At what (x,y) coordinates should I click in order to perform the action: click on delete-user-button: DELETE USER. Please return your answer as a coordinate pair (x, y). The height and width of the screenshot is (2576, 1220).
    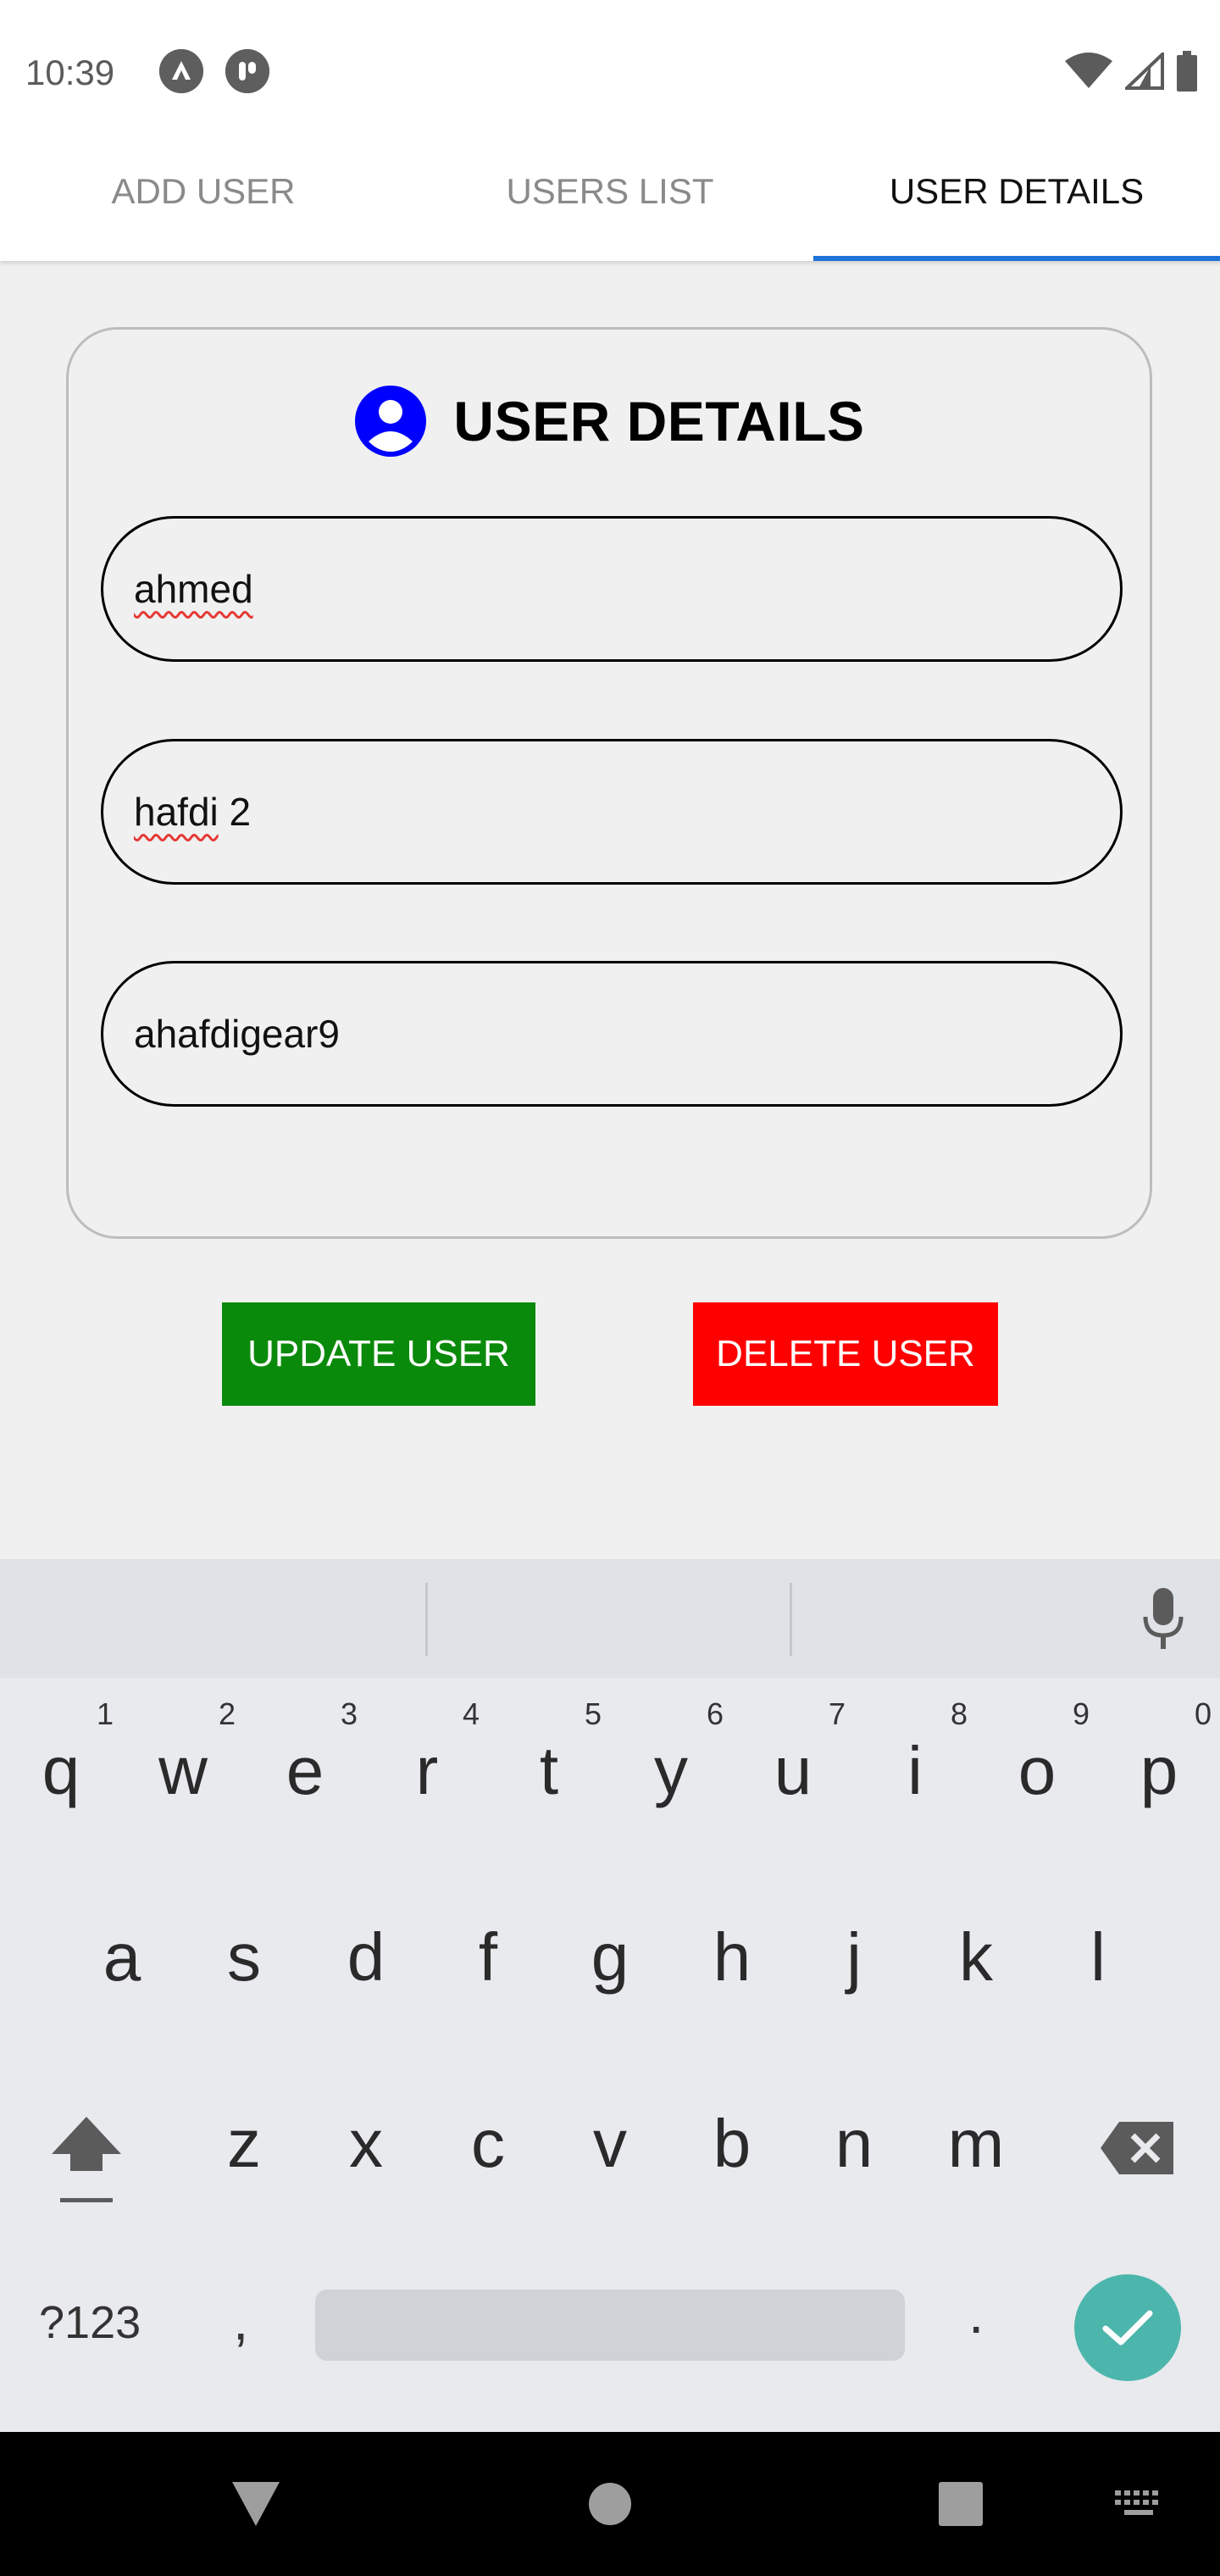
    Looking at the image, I should click on (845, 1354).